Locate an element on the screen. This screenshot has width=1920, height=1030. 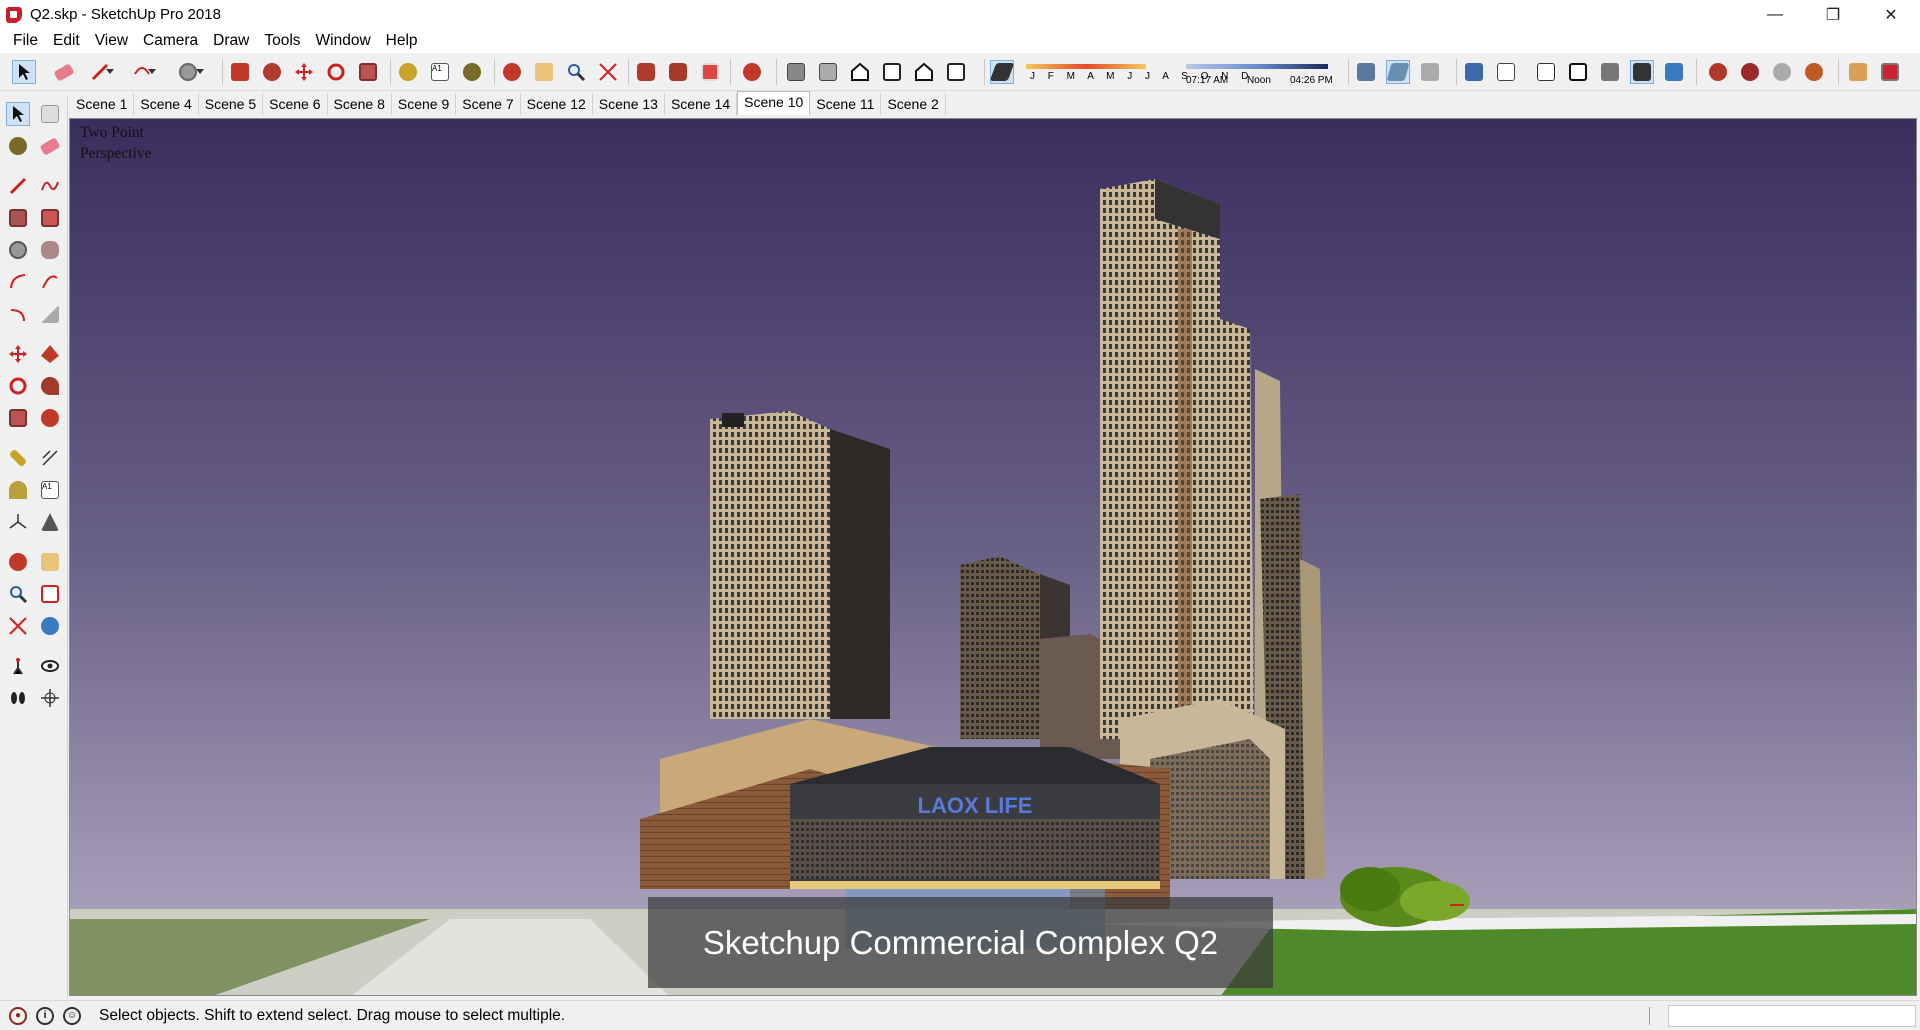
layout-button is located at coordinates (710, 72).